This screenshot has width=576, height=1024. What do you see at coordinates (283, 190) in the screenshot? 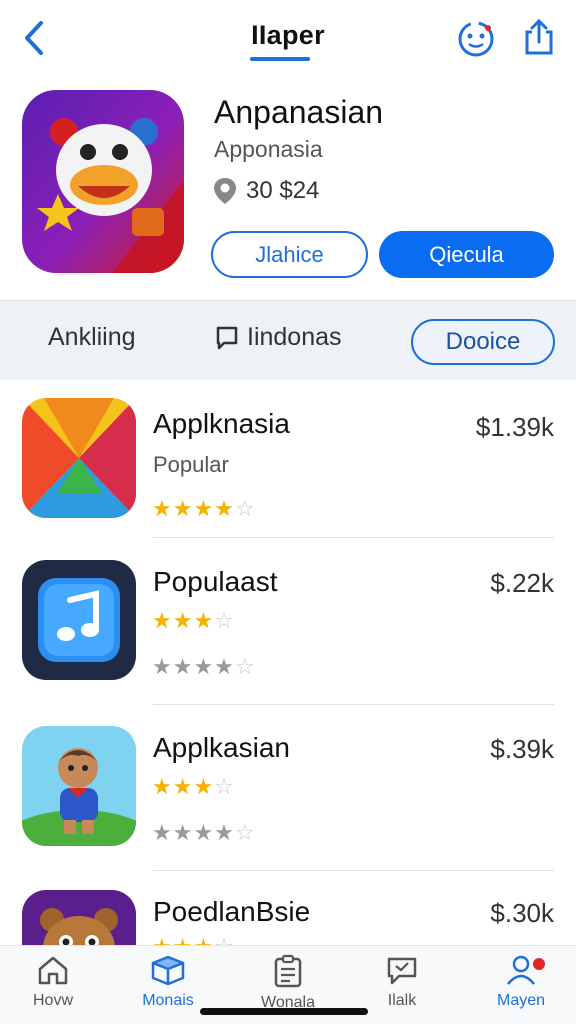
I see `app-meta-text: 30 $24` at bounding box center [283, 190].